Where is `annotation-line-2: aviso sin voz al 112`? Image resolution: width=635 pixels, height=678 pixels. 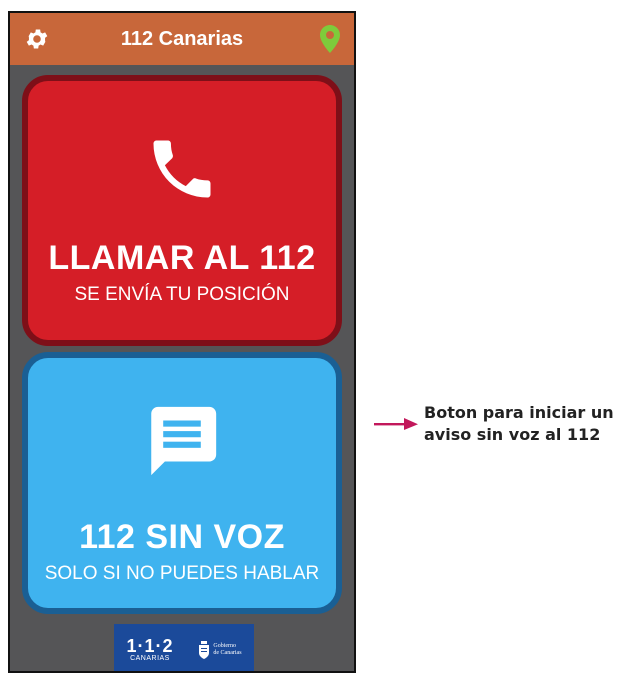 annotation-line-2: aviso sin voz al 112 is located at coordinates (512, 434).